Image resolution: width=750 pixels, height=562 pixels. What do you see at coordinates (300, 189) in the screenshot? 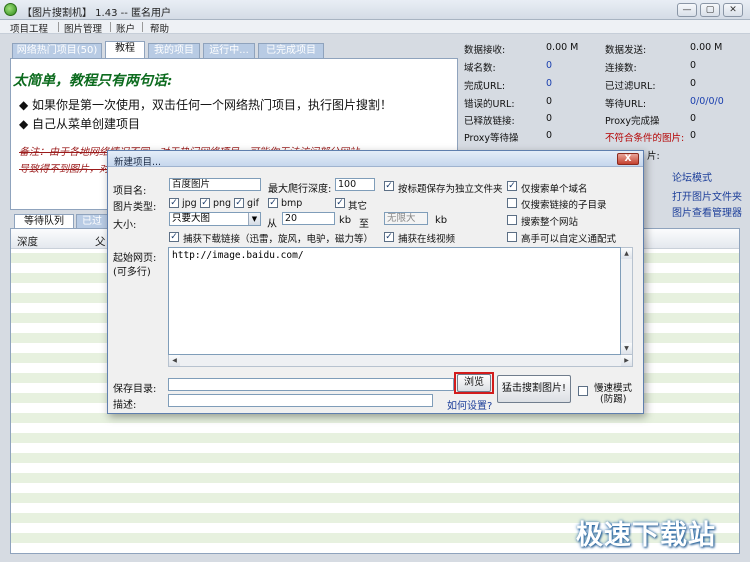
I see `max-depth-label: 最大爬行深度:` at bounding box center [300, 189].